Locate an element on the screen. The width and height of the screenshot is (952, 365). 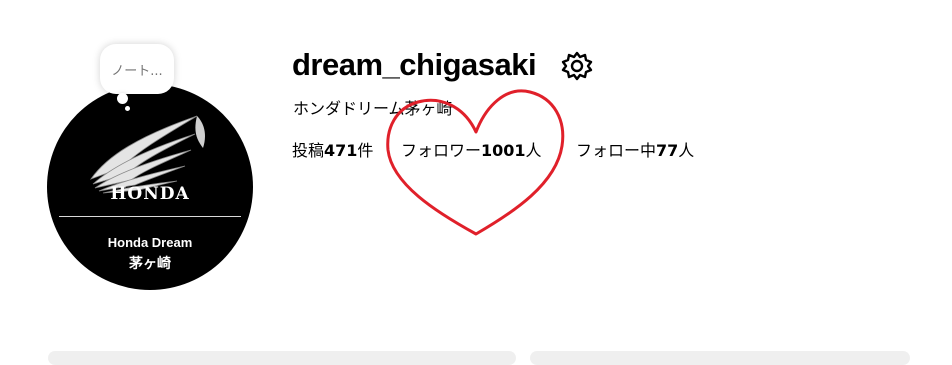
dealer-name: Honda Dream is located at coordinates (150, 242).